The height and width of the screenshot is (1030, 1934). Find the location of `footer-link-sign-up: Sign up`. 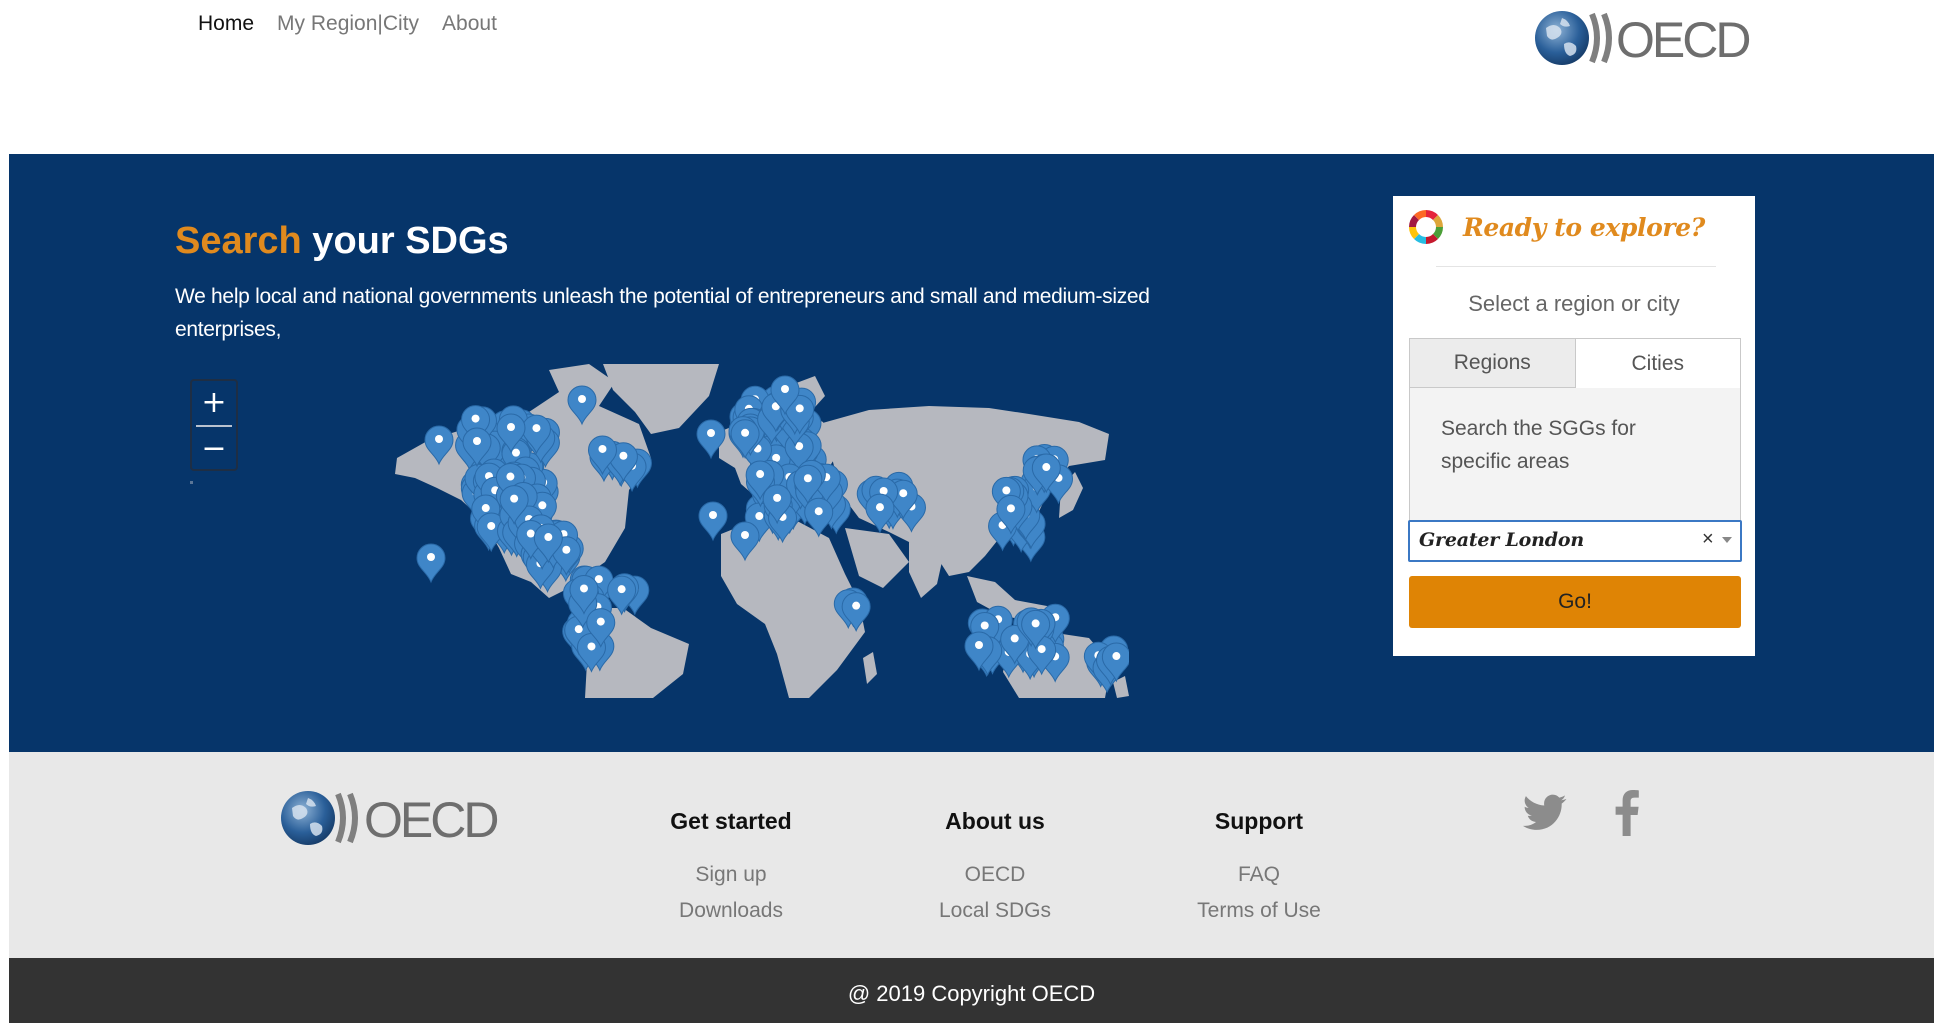

footer-link-sign-up: Sign up is located at coordinates (731, 875).